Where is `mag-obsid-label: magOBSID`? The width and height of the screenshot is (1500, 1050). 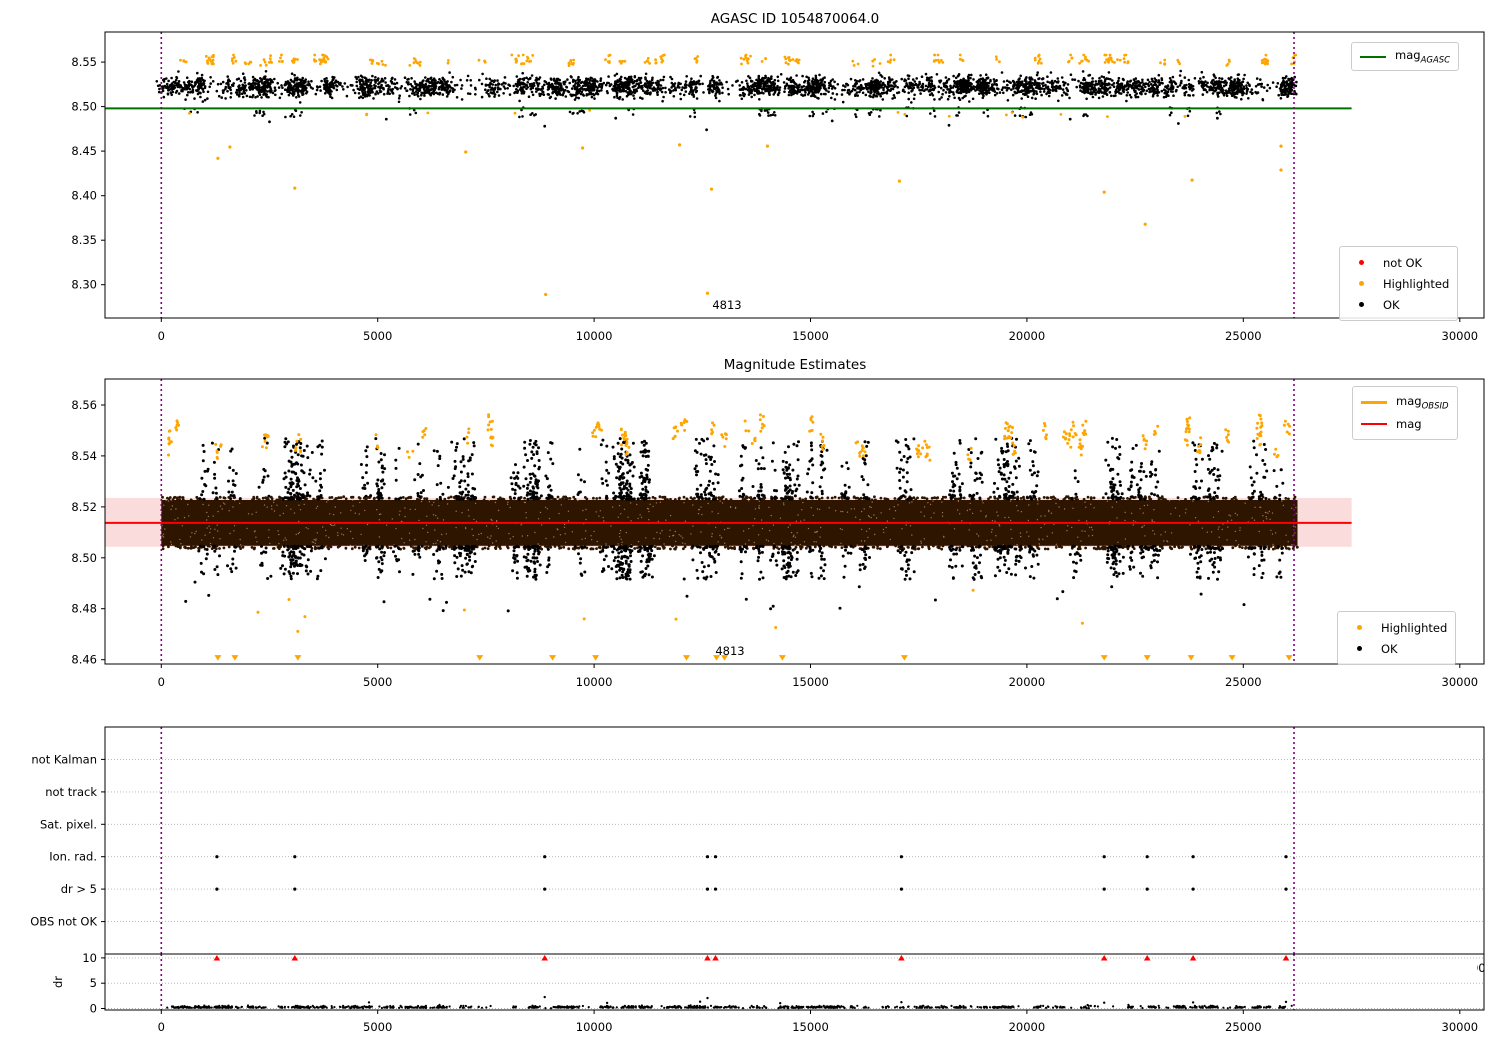 mag-obsid-label: magOBSID is located at coordinates (1422, 402).